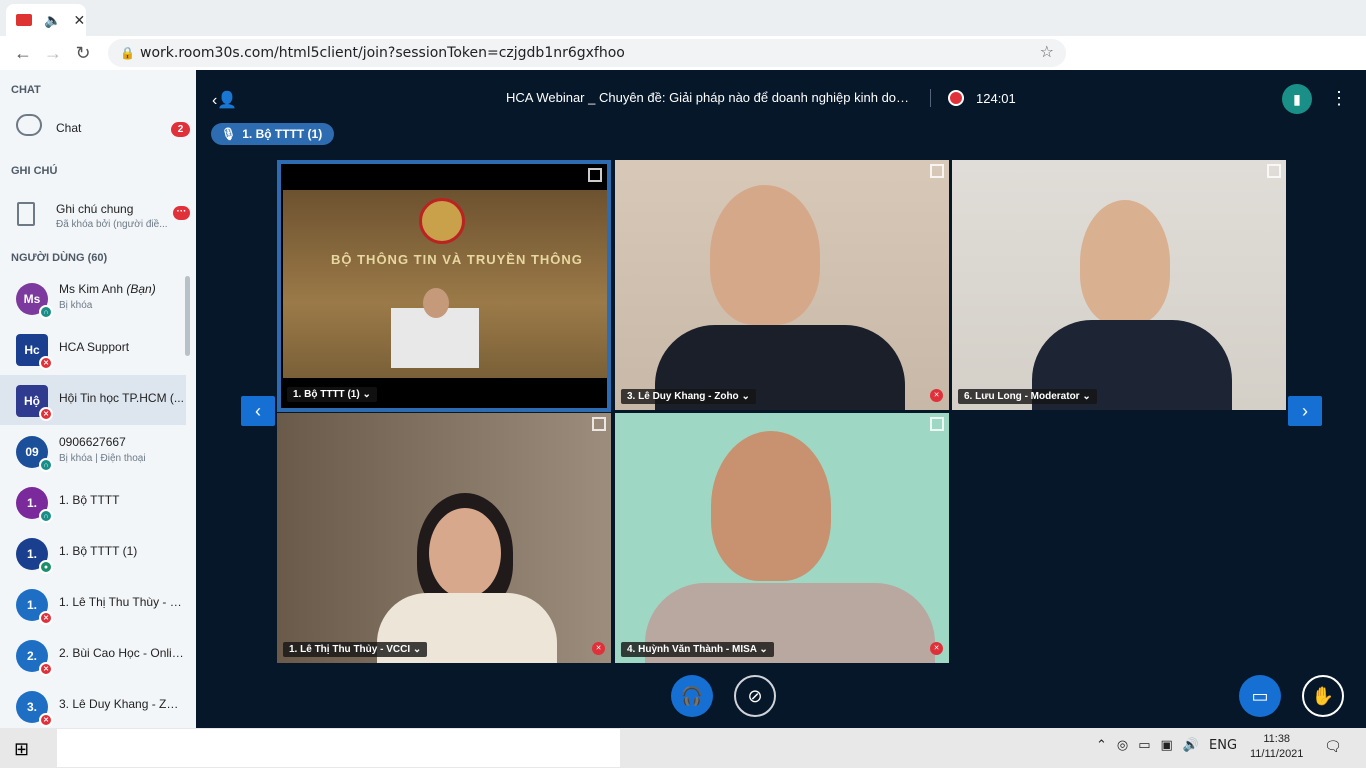 The width and height of the screenshot is (1366, 768). What do you see at coordinates (79, 20) in the screenshot?
I see `tab-close-button: ✕` at bounding box center [79, 20].